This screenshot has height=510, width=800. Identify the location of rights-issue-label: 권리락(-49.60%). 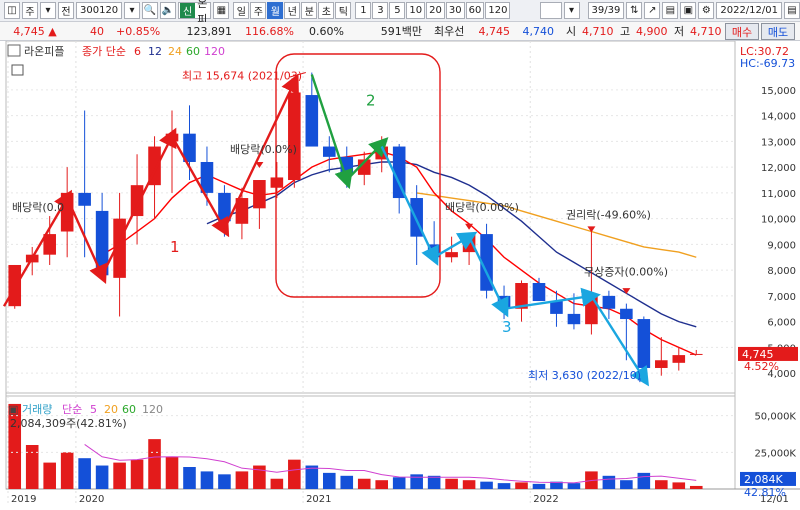
(608, 215).